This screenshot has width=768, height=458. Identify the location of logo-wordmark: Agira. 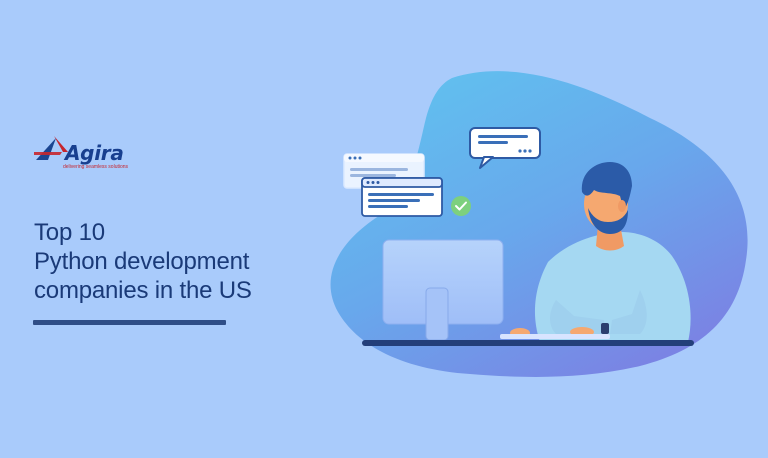
(94, 153).